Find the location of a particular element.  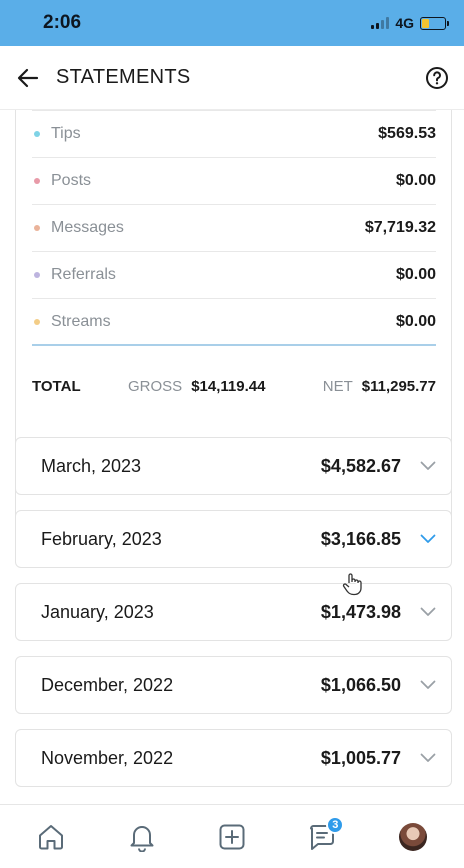

help-icon is located at coordinates (437, 77).